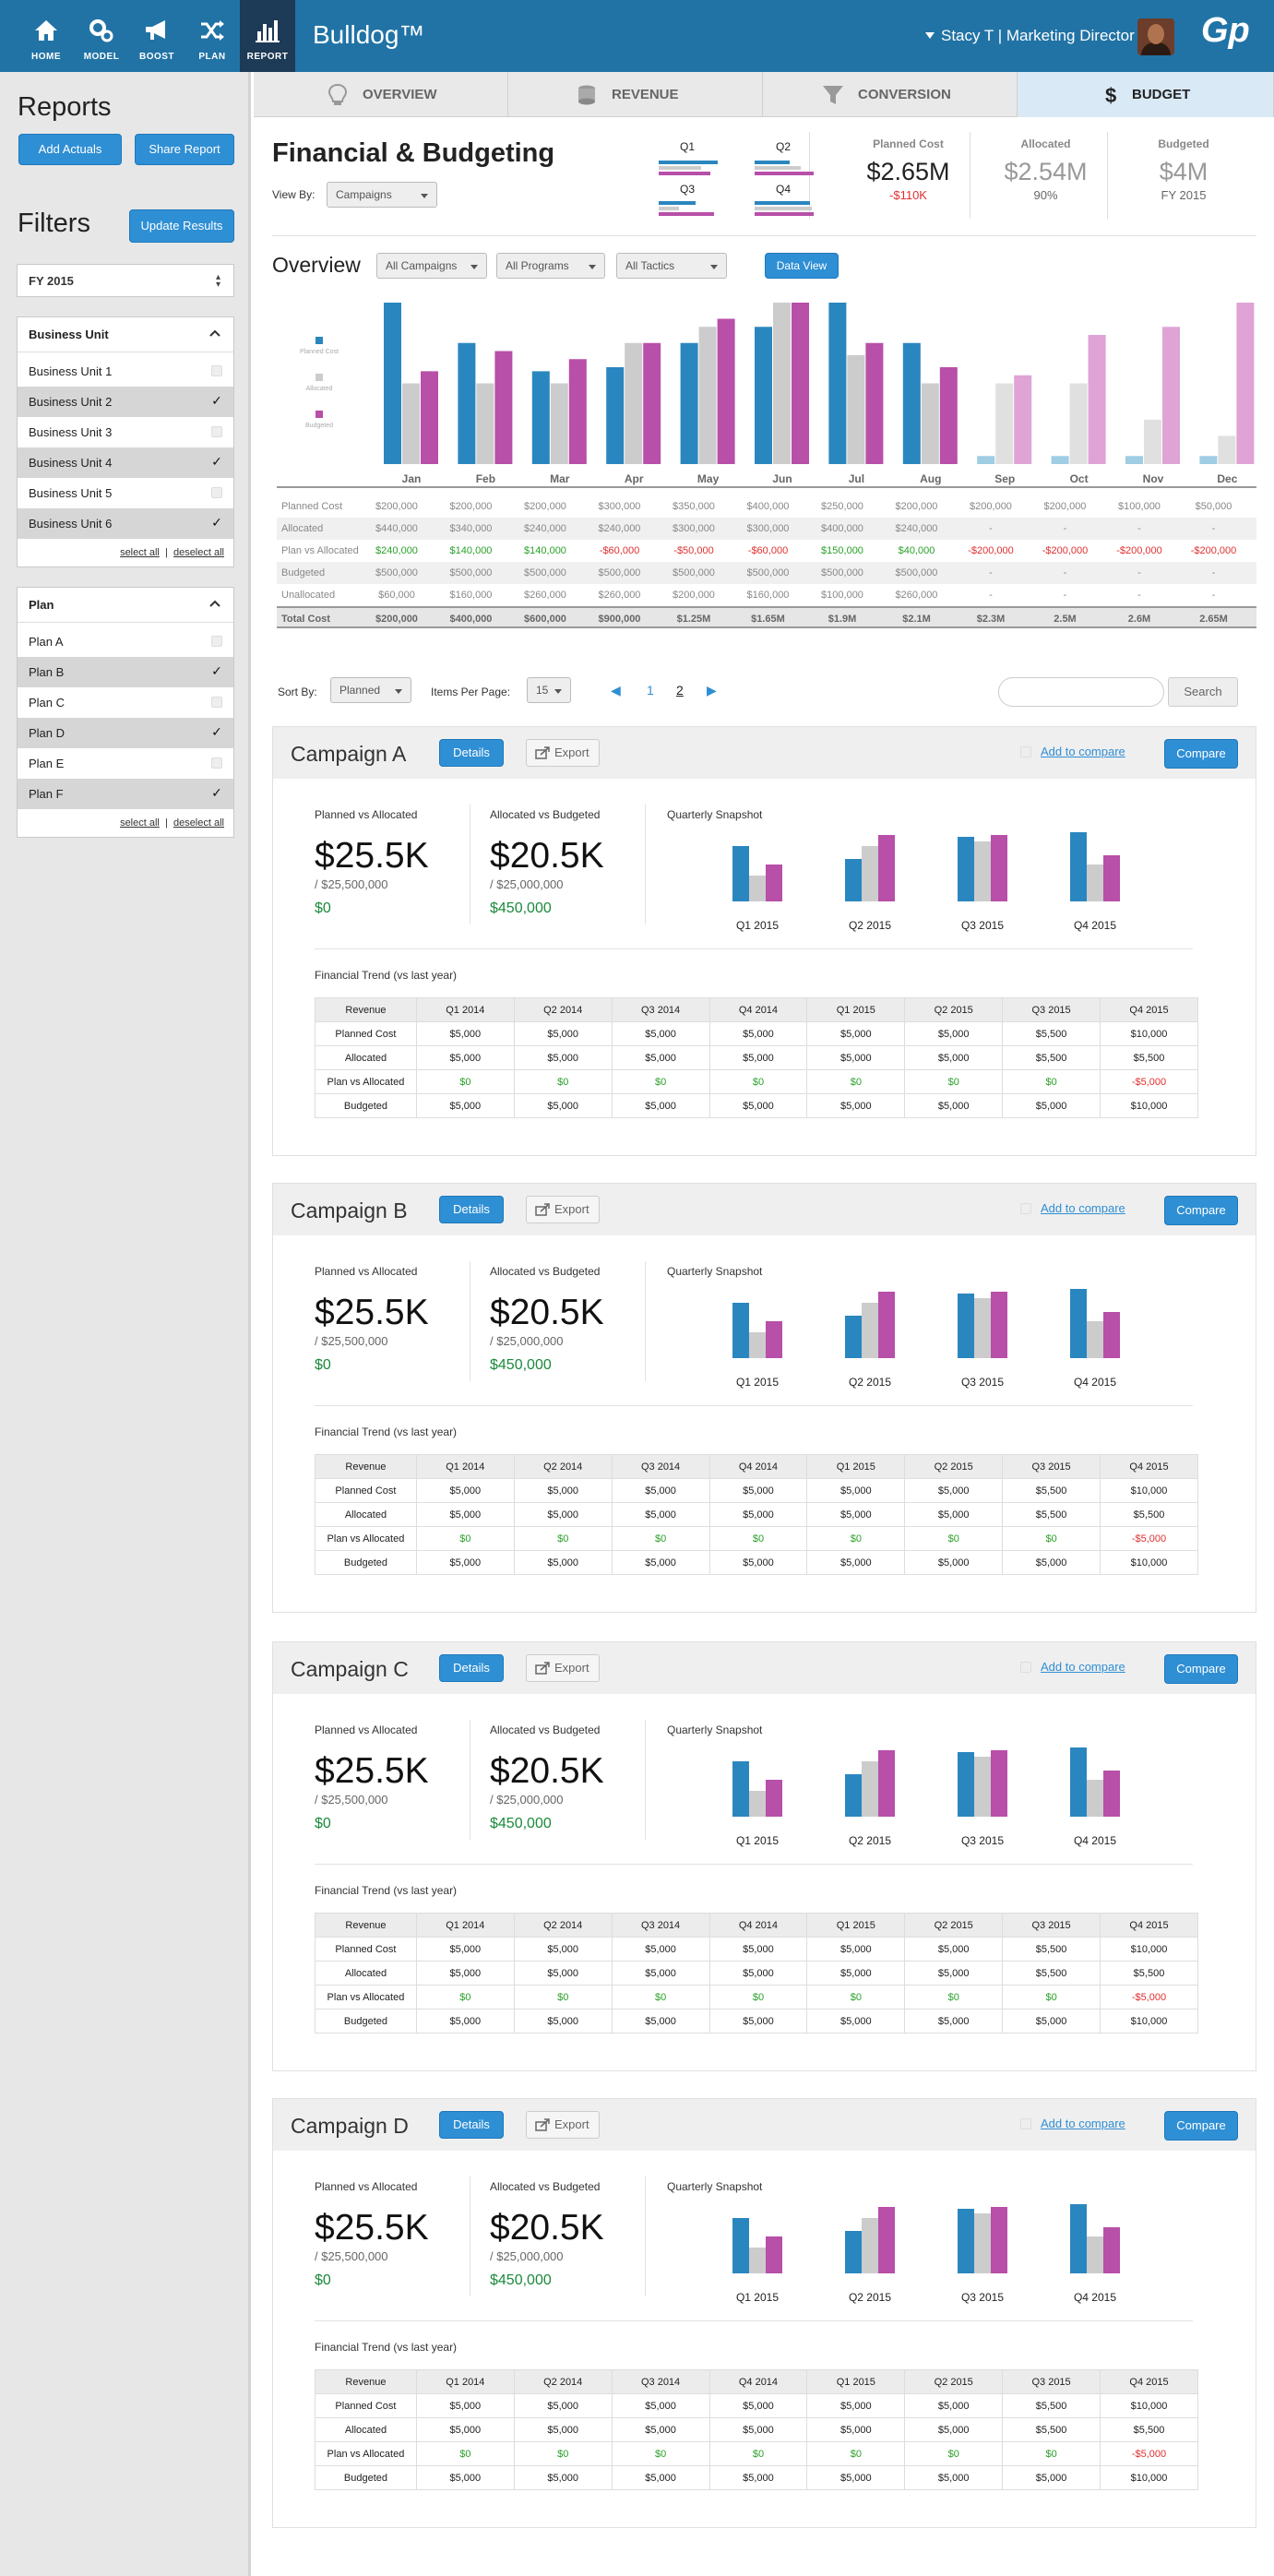  I want to click on avatar, so click(1155, 36).